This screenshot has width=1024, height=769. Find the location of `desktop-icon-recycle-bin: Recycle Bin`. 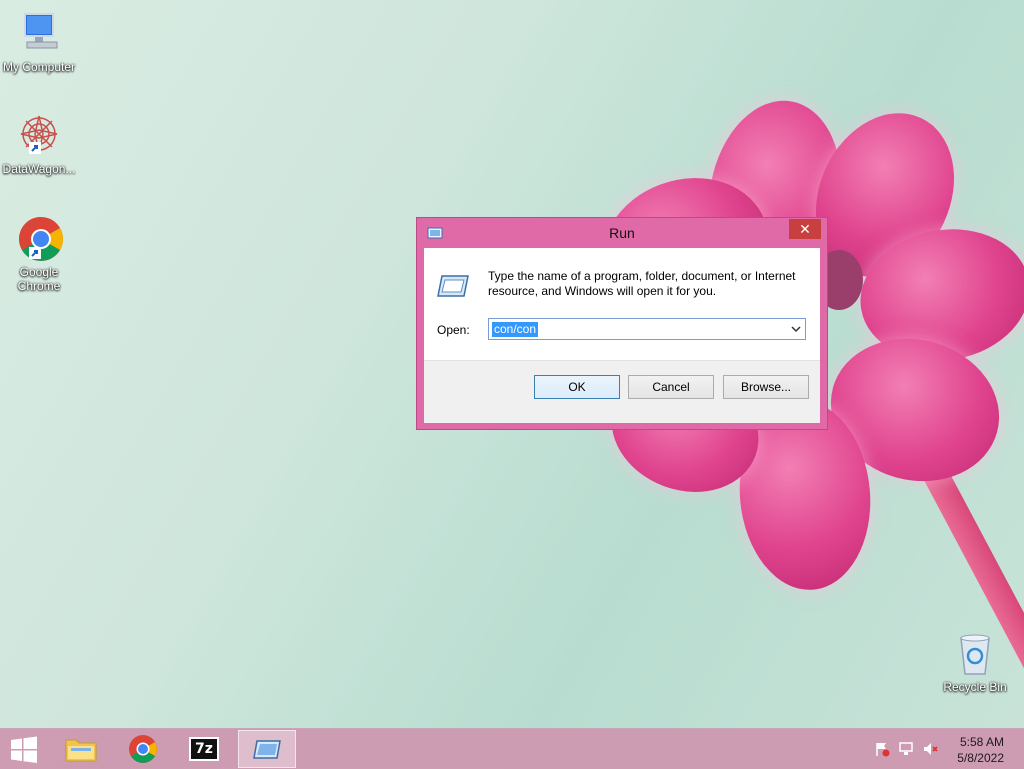

desktop-icon-recycle-bin: Recycle Bin is located at coordinates (975, 662).